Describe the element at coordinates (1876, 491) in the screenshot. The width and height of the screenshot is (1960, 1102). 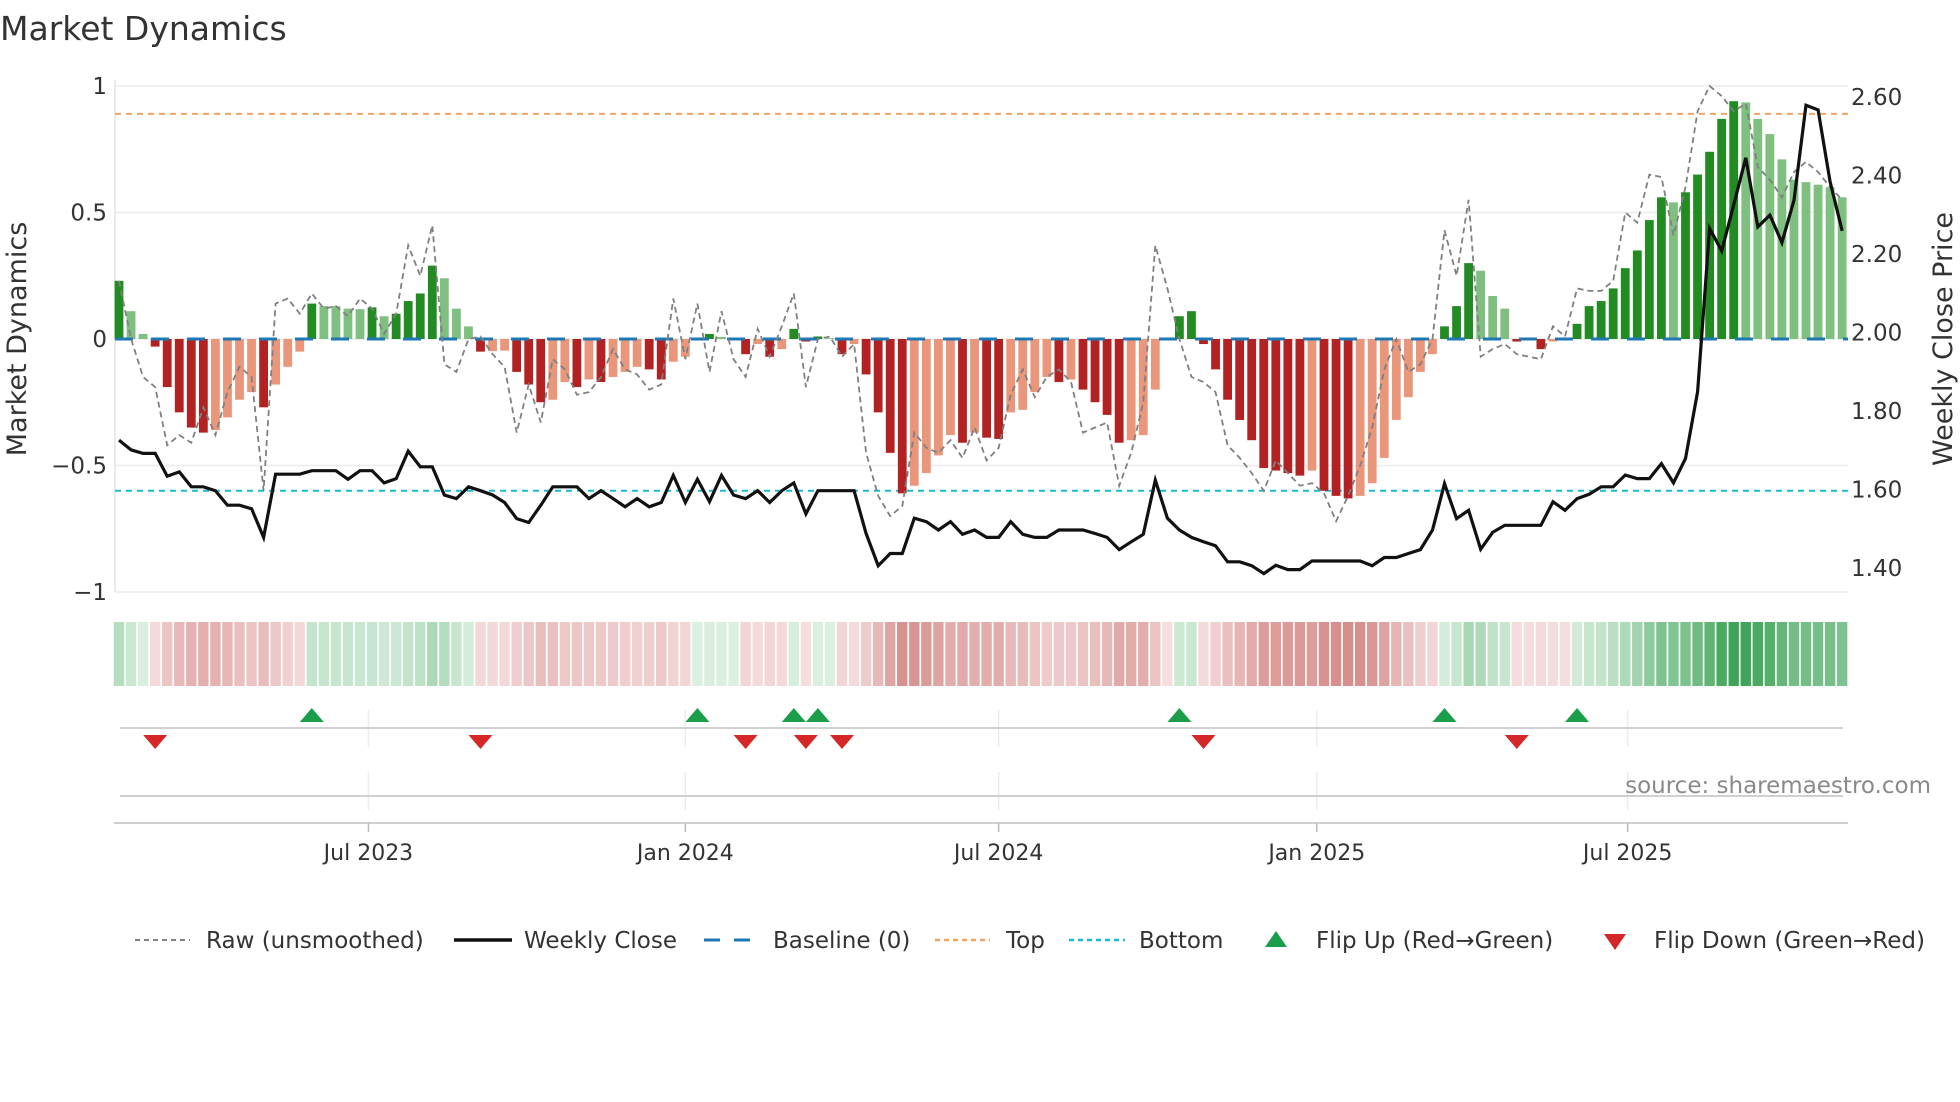
I see `y2-tick-label: 1.60` at that location.